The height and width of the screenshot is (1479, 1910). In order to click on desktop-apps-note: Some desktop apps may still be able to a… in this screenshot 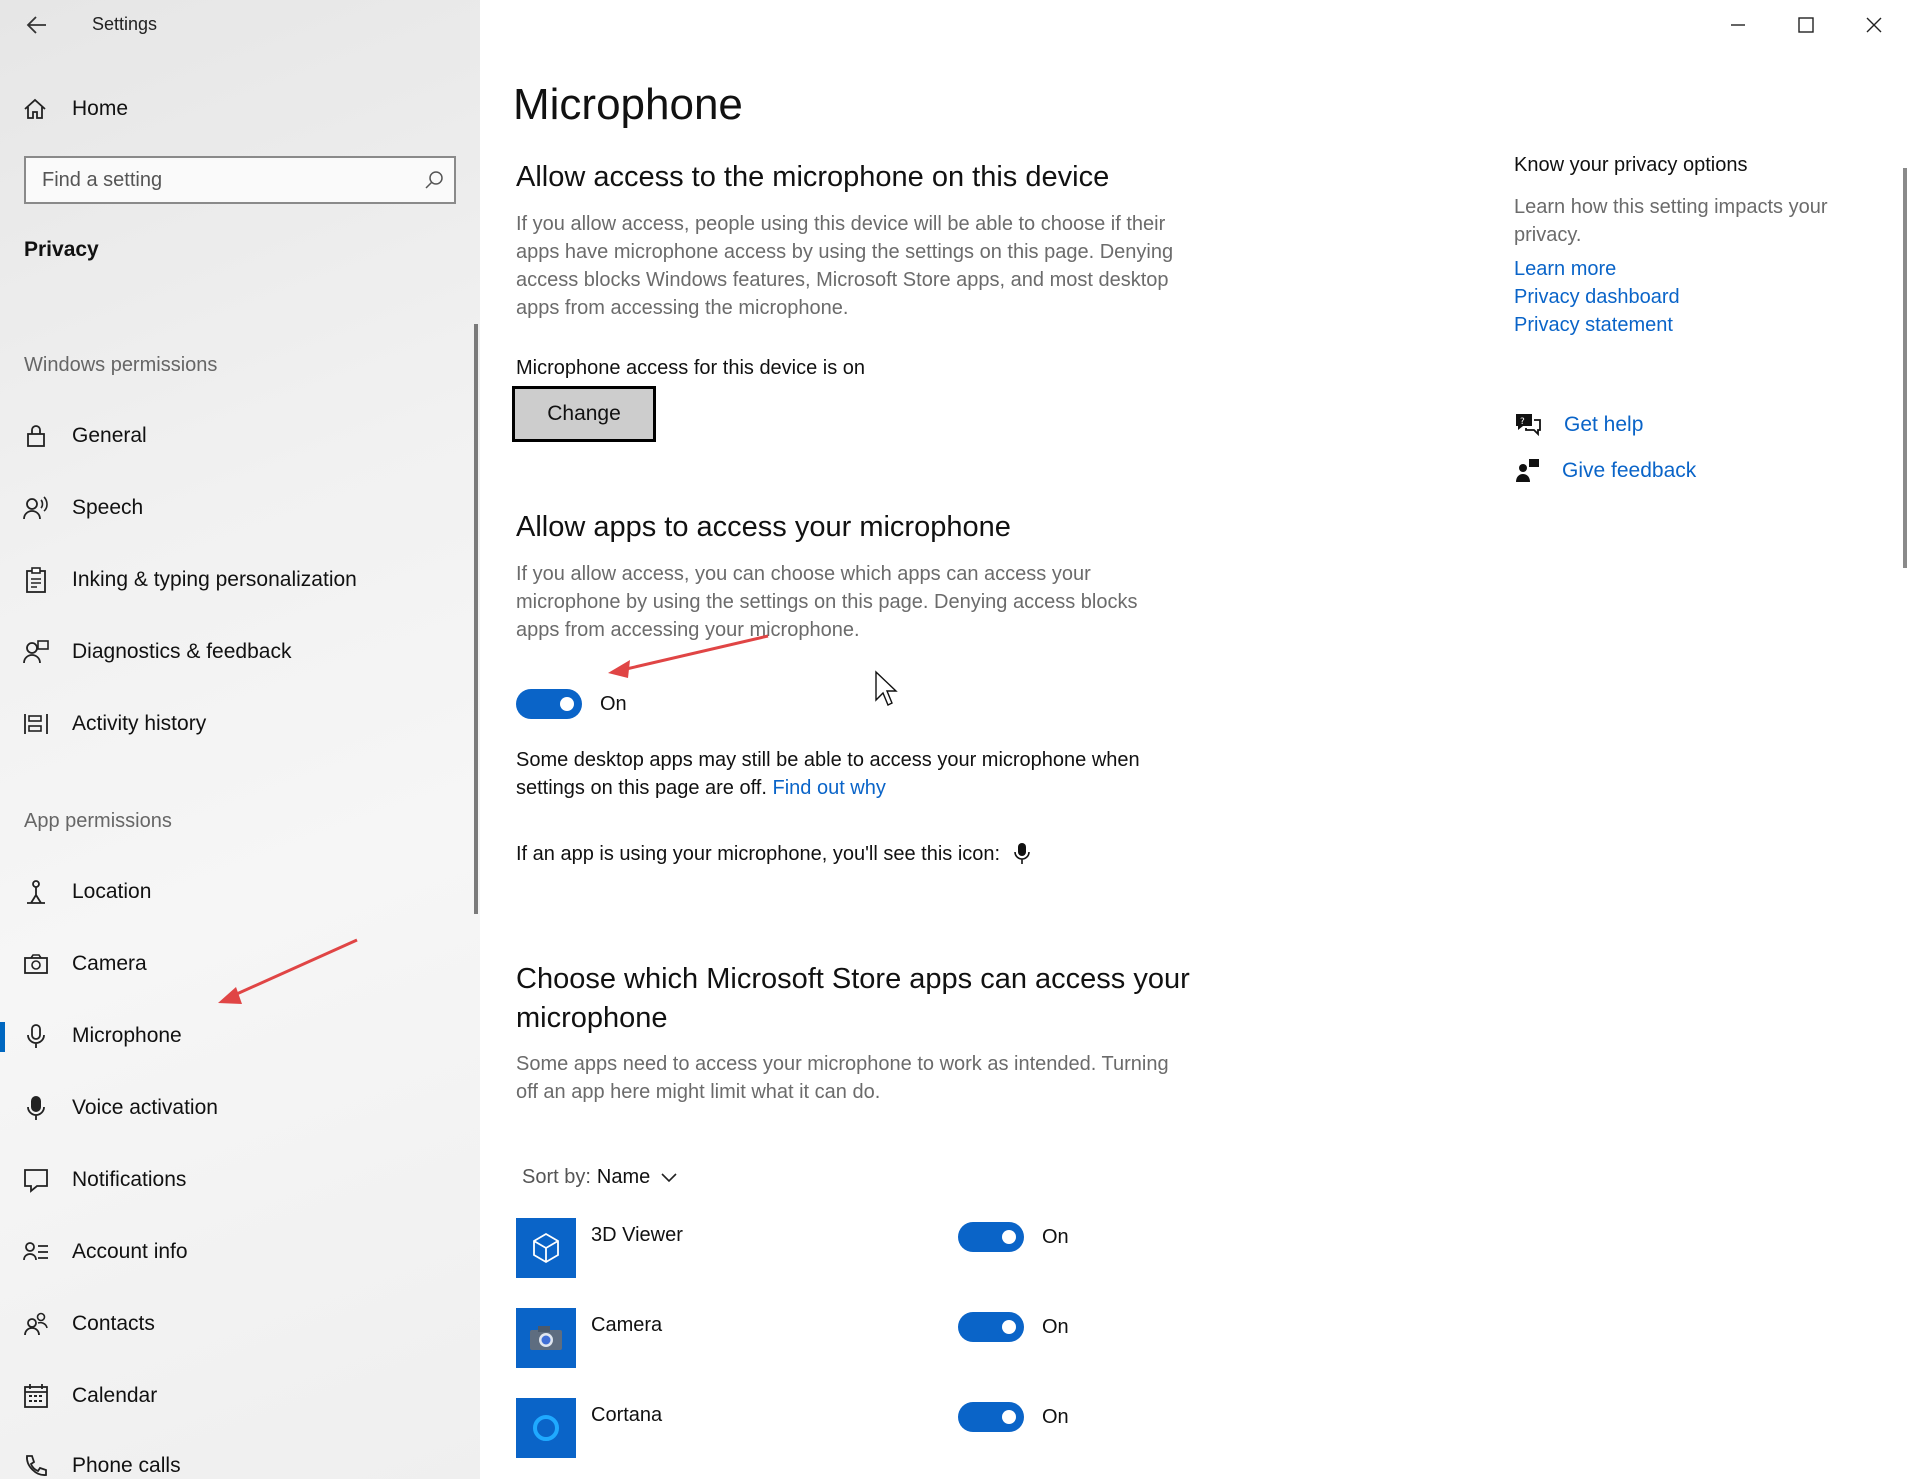, I will do `click(846, 774)`.